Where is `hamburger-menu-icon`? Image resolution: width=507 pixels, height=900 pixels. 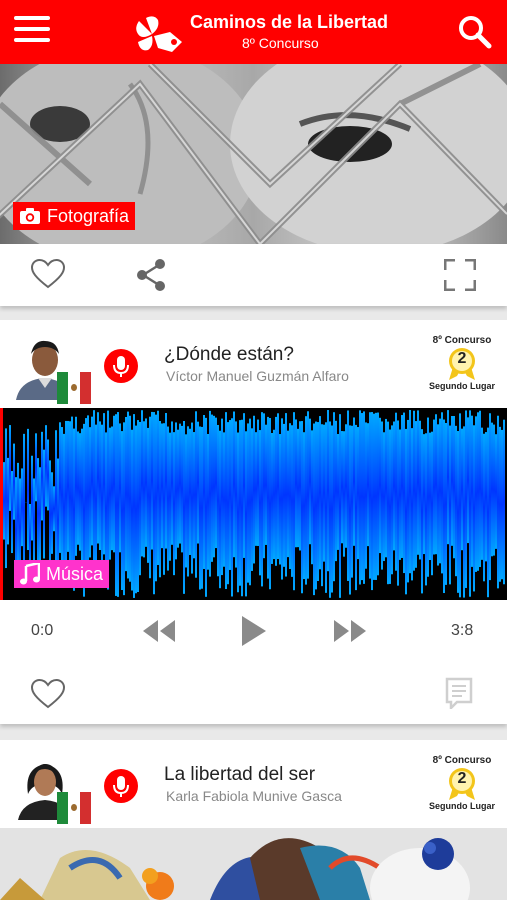 hamburger-menu-icon is located at coordinates (32, 32).